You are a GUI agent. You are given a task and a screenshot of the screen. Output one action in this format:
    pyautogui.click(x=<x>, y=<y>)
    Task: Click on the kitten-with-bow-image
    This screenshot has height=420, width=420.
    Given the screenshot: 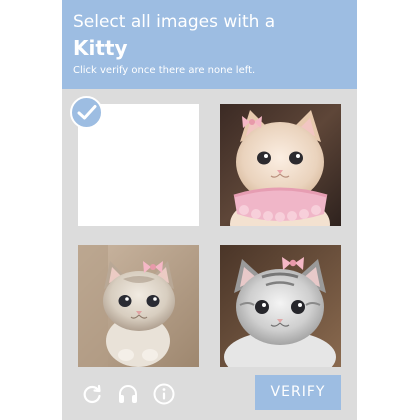 What is the action you would take?
    pyautogui.click(x=138, y=306)
    